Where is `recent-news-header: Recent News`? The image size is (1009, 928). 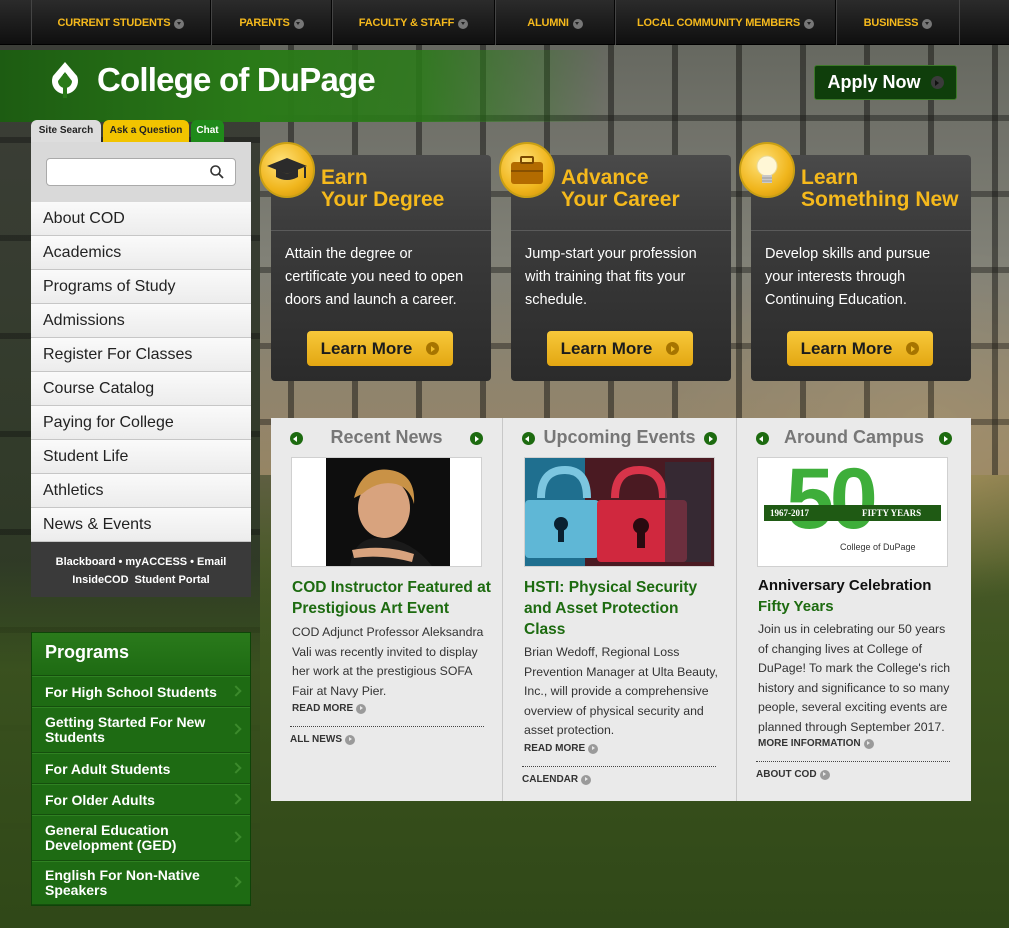
recent-news-header: Recent News is located at coordinates (386, 437).